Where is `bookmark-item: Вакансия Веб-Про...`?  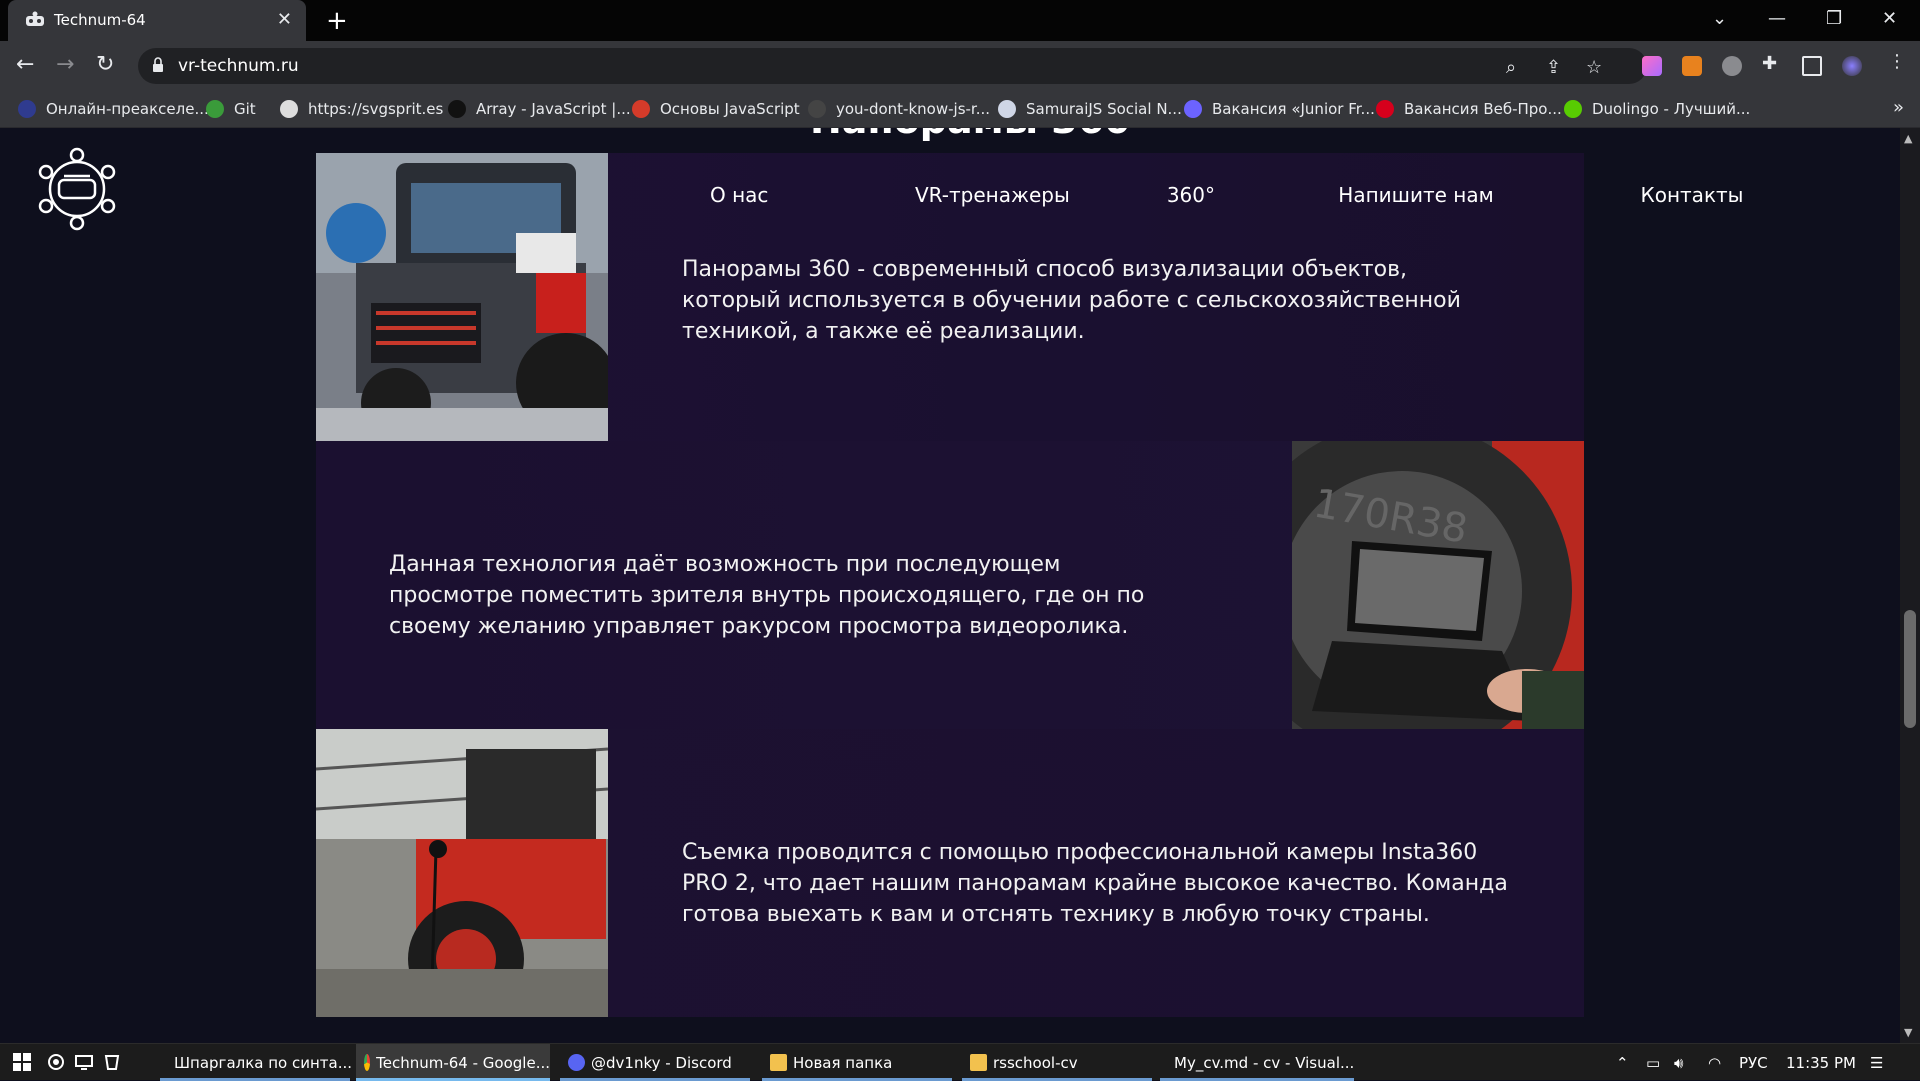 bookmark-item: Вакансия Веб-Про... is located at coordinates (1469, 109).